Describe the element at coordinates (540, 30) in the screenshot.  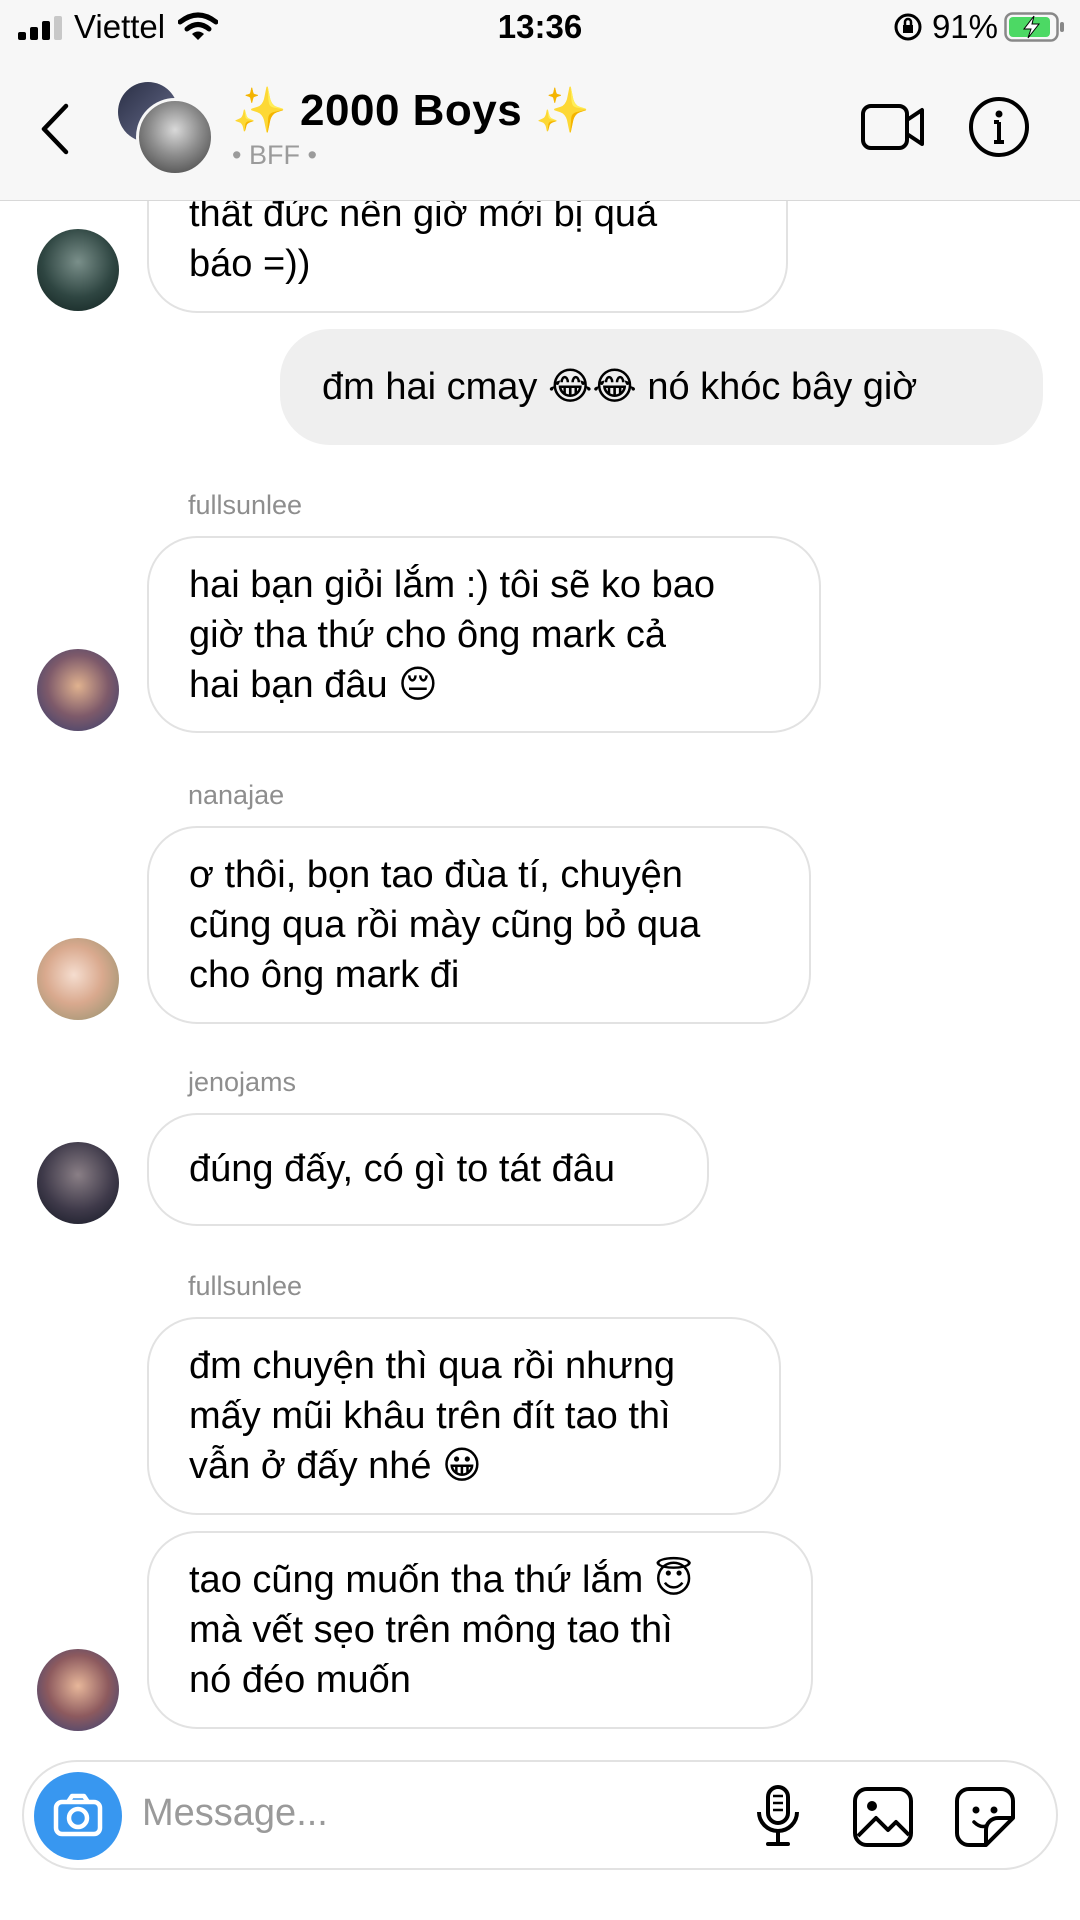
I see `status-bar: Viettel 13:36 91%` at that location.